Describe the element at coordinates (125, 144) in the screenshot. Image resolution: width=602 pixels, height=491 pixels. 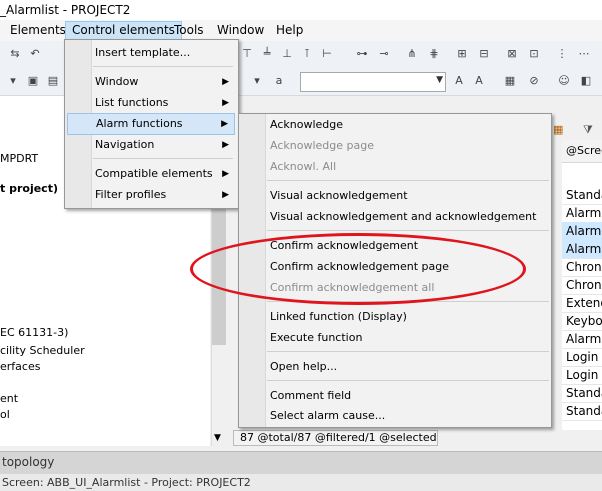
I see `menu-item-label: Navigation` at that location.